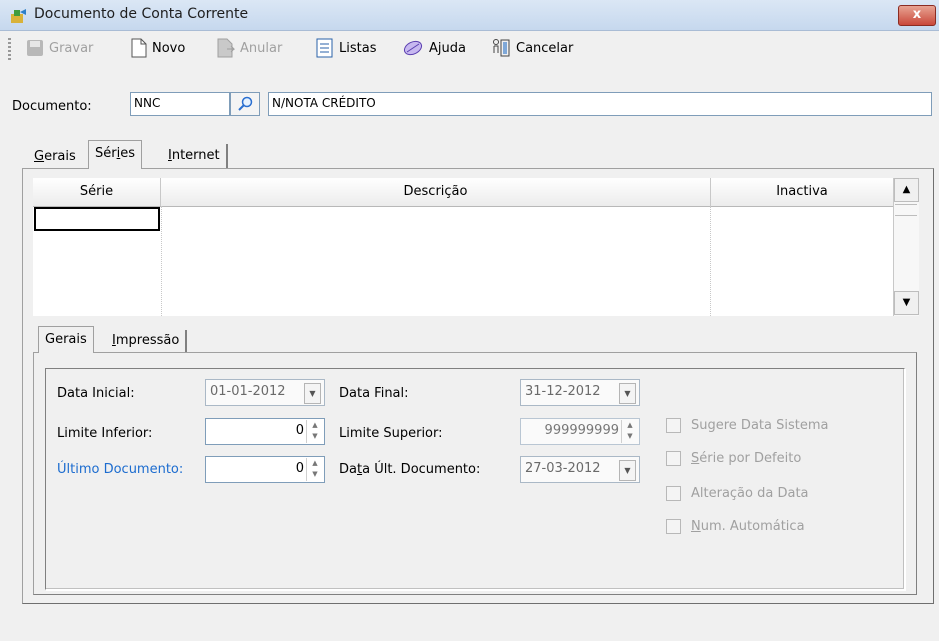 Image resolution: width=939 pixels, height=641 pixels. What do you see at coordinates (52, 106) in the screenshot?
I see `document-label: Documento:` at bounding box center [52, 106].